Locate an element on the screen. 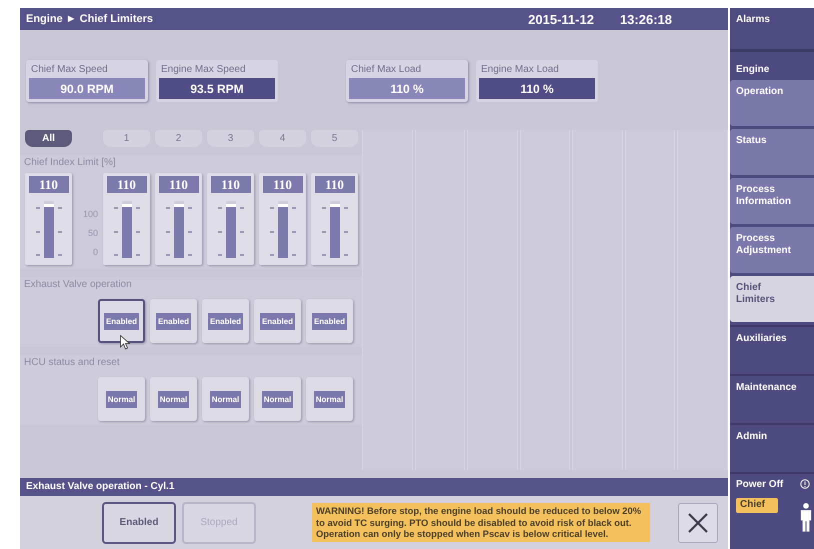 This screenshot has width=814, height=549. close-button is located at coordinates (698, 522).